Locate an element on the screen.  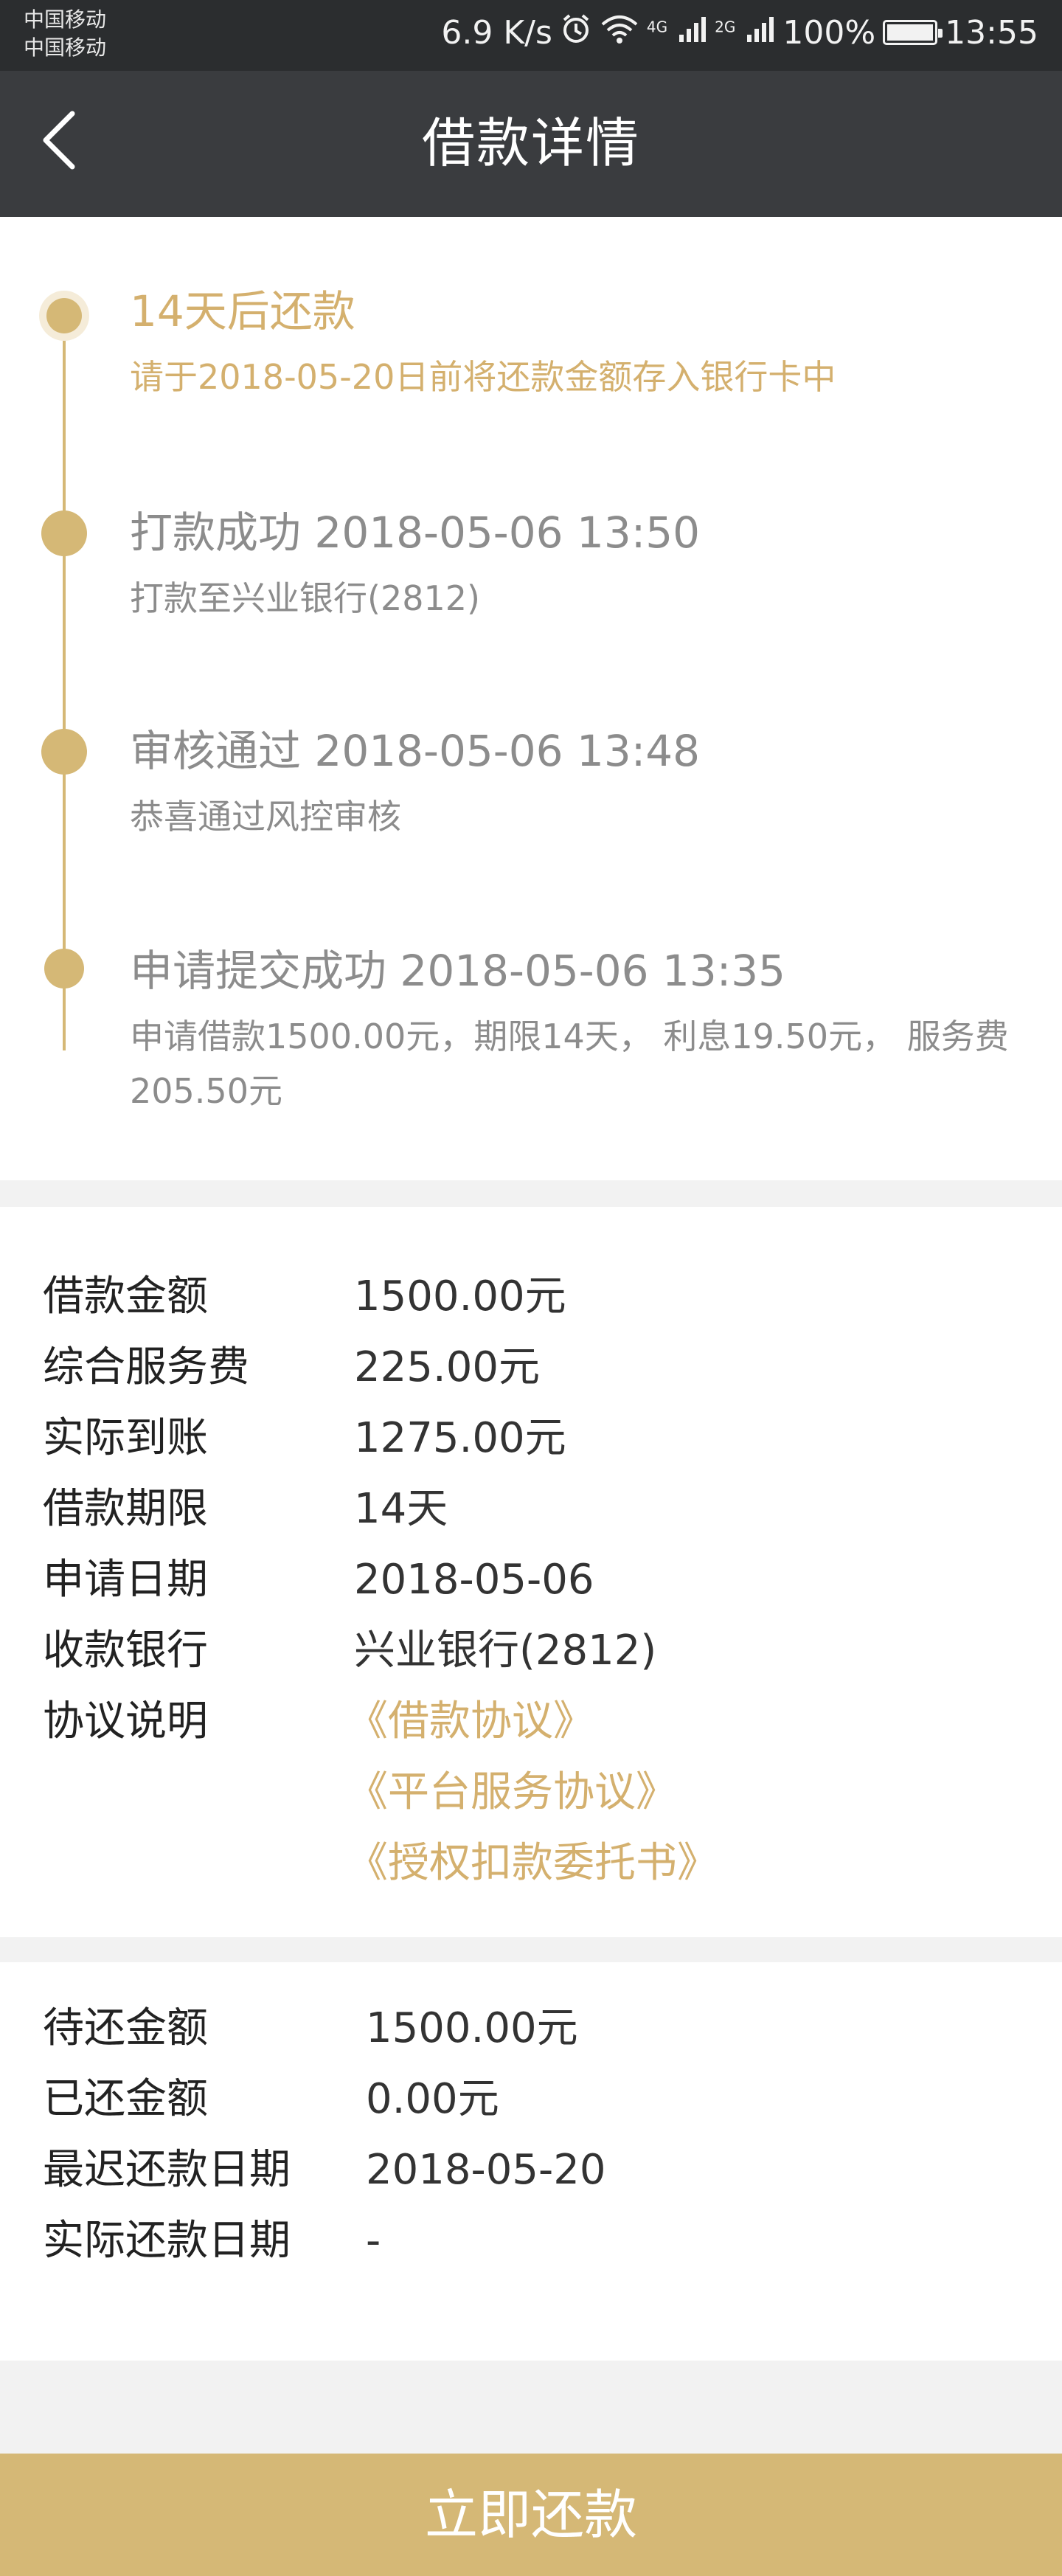
network-speed: 6.9 K/s is located at coordinates (497, 33).